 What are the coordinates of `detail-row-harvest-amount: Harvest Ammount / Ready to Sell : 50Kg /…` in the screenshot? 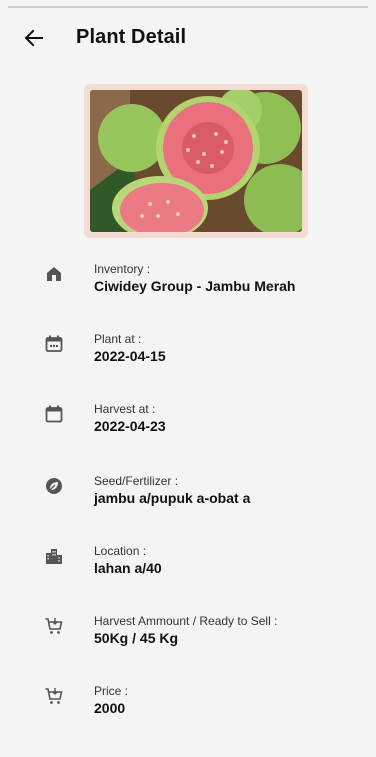 It's located at (188, 644).